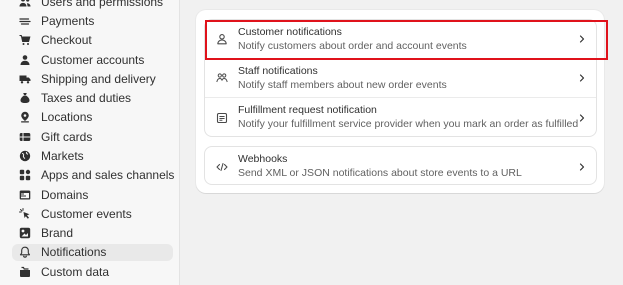  I want to click on sidebar-item-label: Brand, so click(57, 233).